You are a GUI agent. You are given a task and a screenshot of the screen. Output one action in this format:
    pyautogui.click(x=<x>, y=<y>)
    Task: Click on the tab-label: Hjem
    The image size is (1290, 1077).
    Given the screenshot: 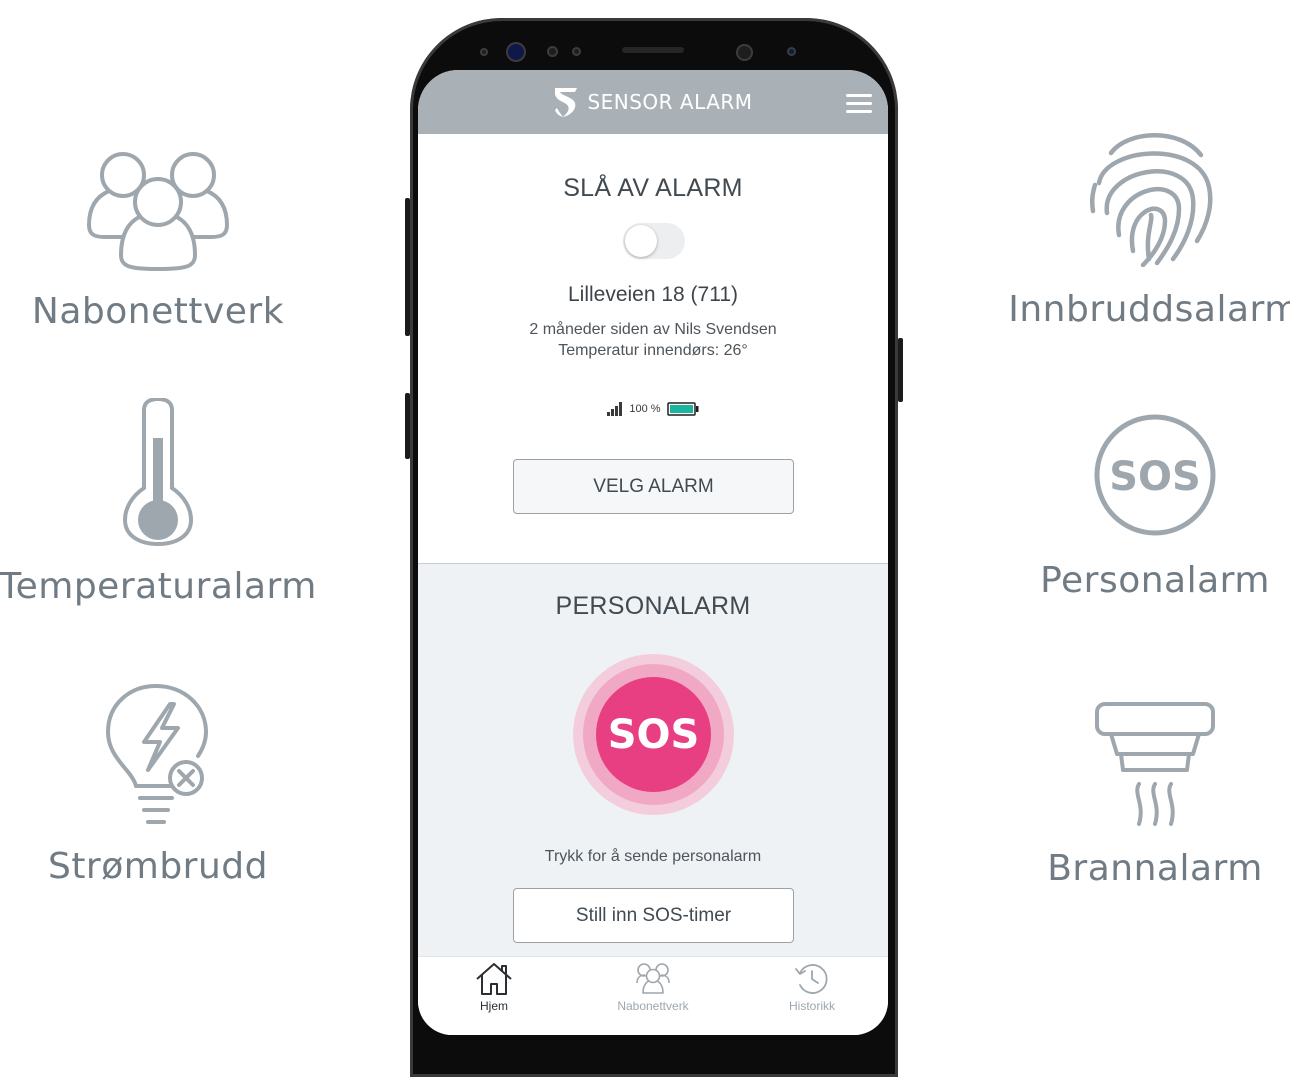 What is the action you would take?
    pyautogui.click(x=493, y=1006)
    